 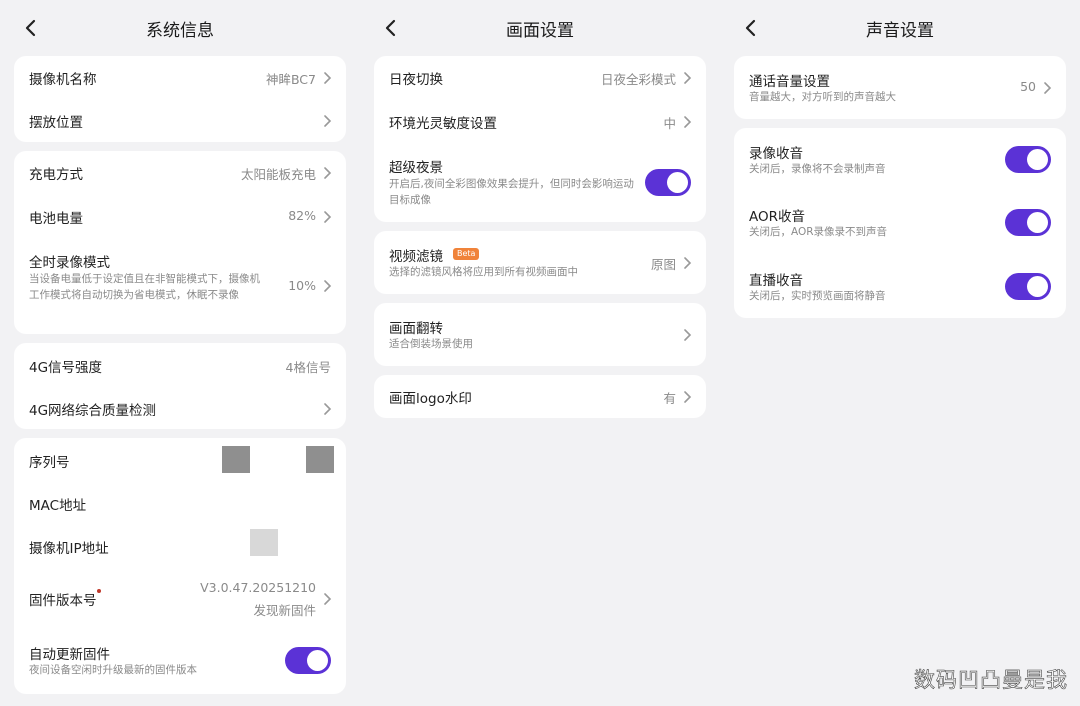 I want to click on filter-row: 视频滤镜 Beta 选择的滤镜风格将应用到所有视频画面中 原图, so click(x=540, y=262).